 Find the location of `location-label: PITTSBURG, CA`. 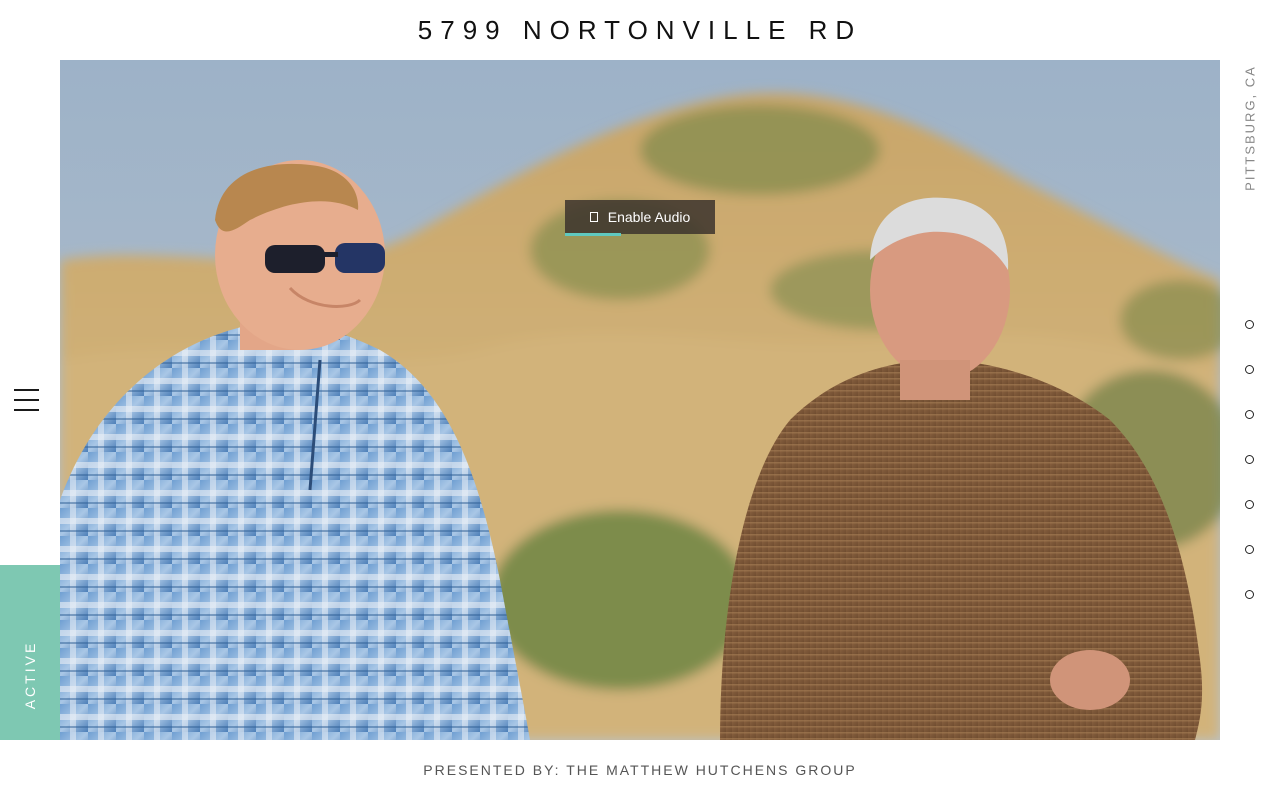

location-label: PITTSBURG, CA is located at coordinates (1250, 128).